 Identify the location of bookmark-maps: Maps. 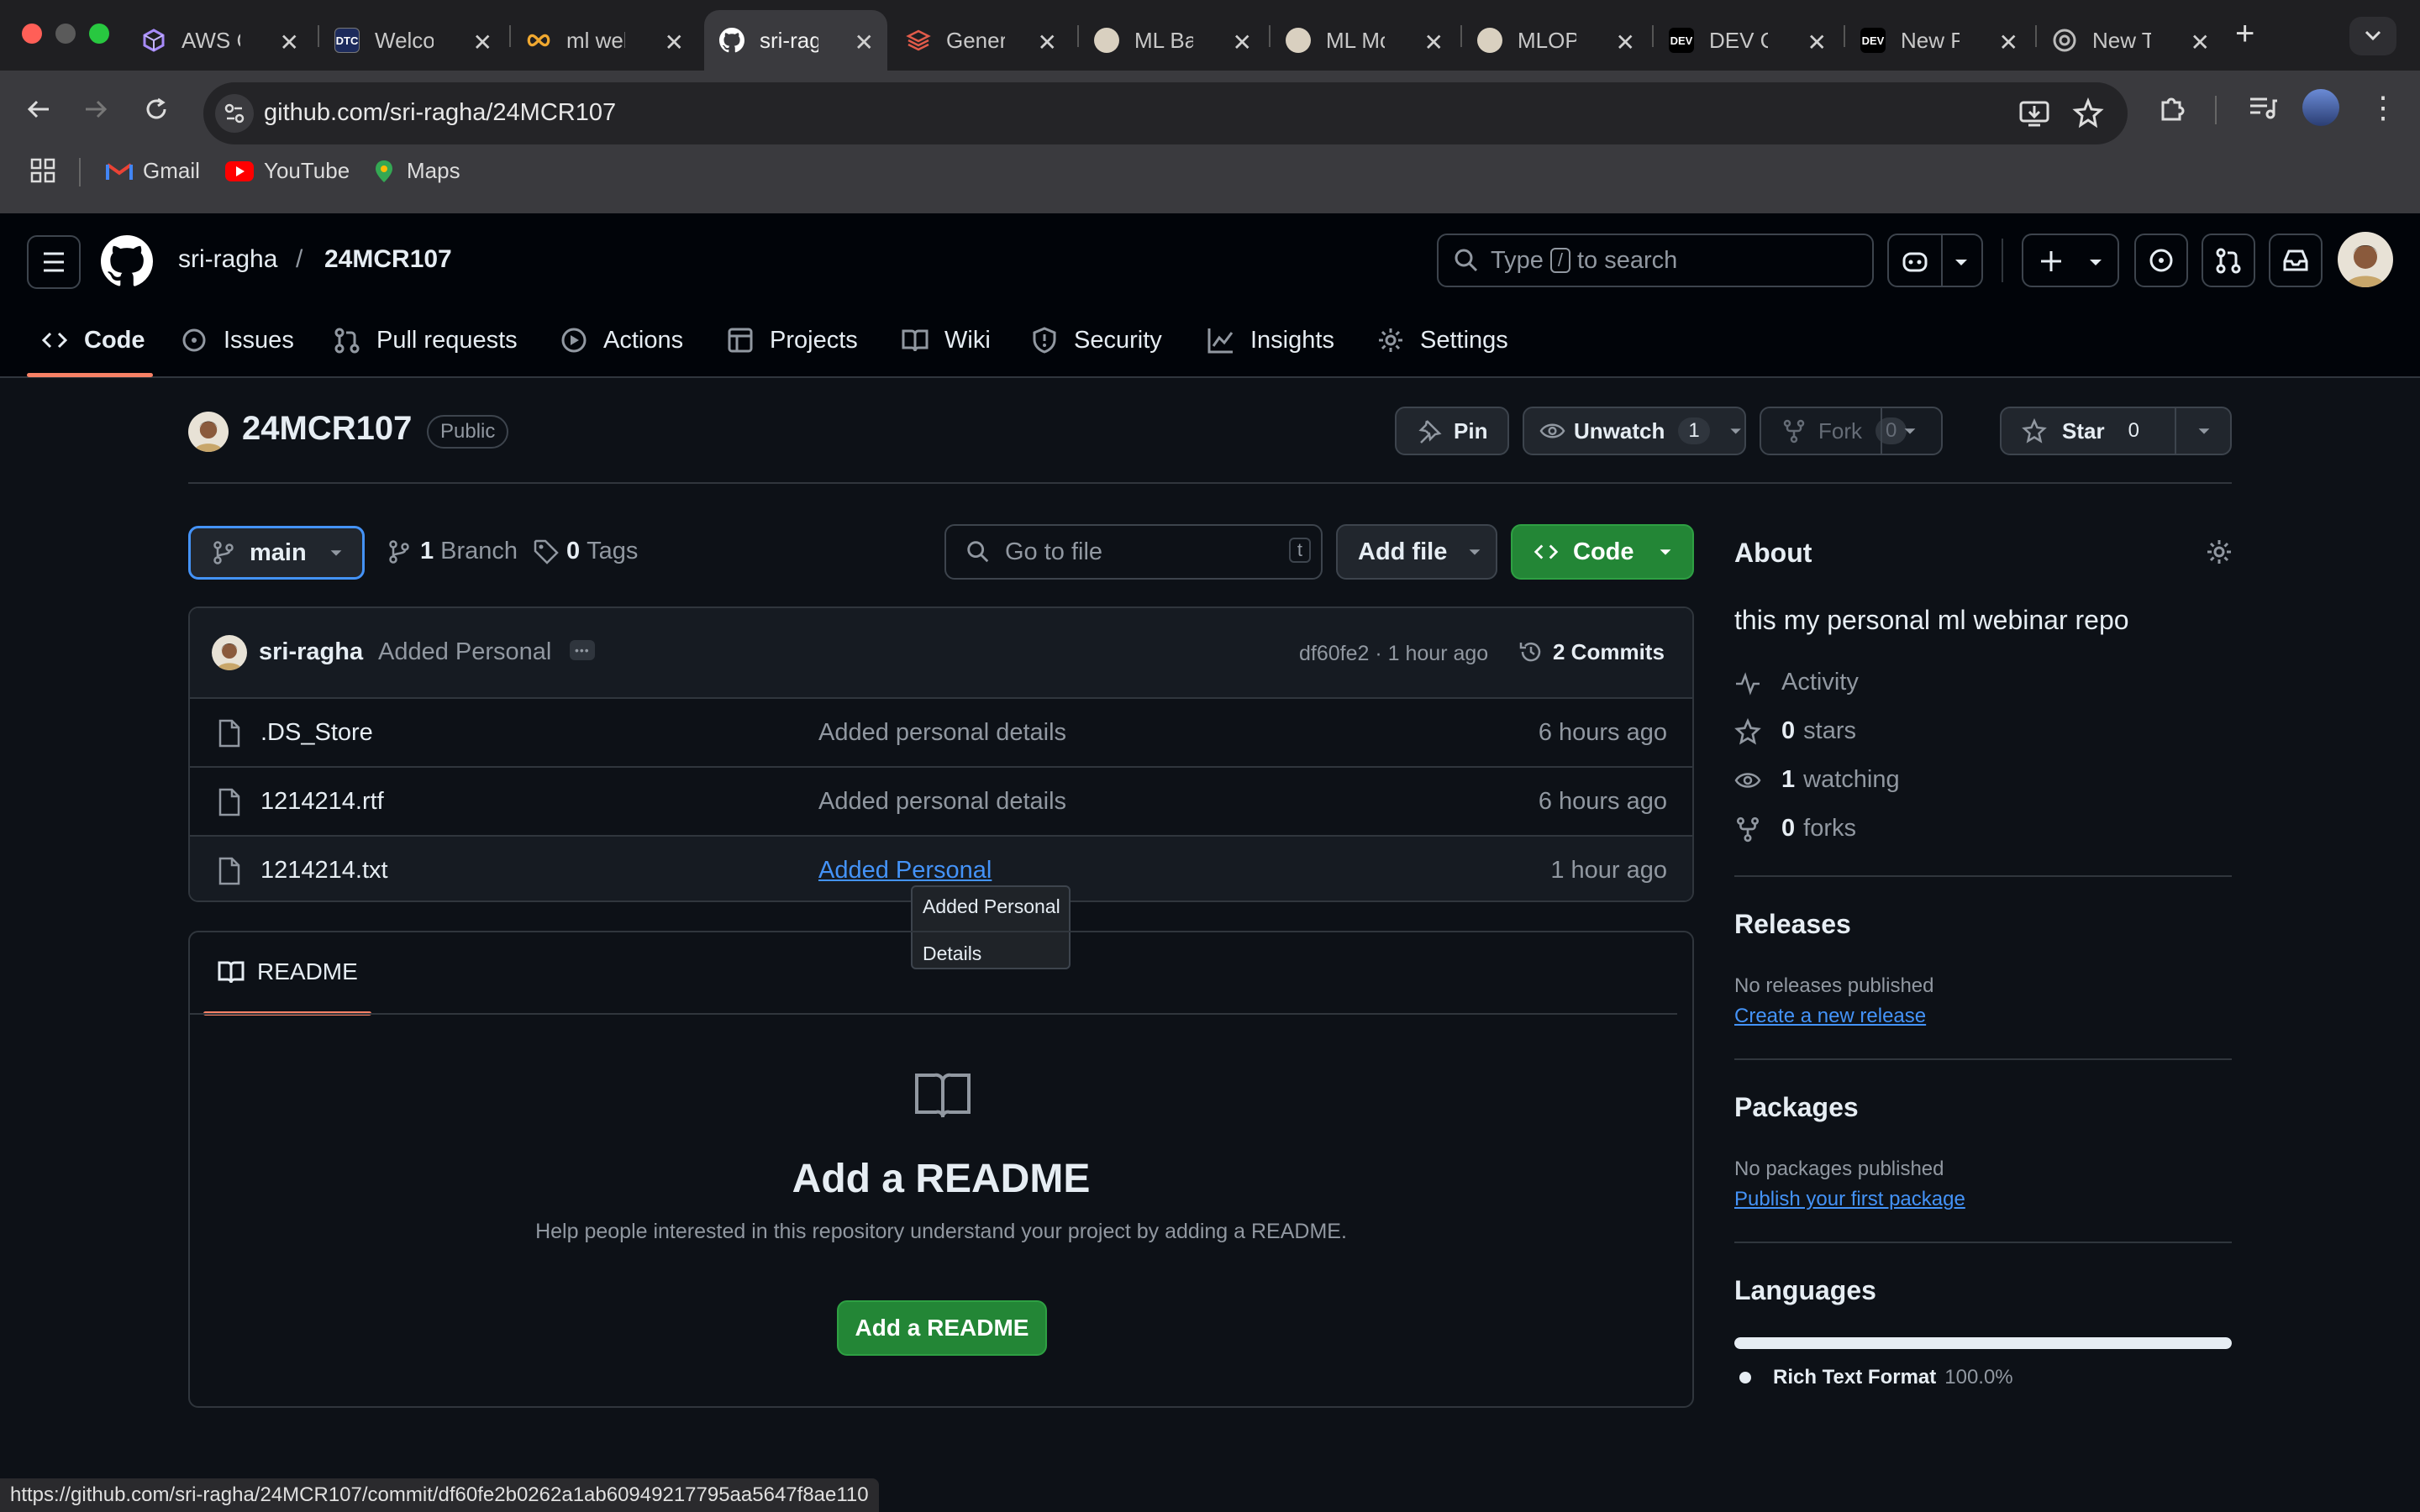
(415, 171).